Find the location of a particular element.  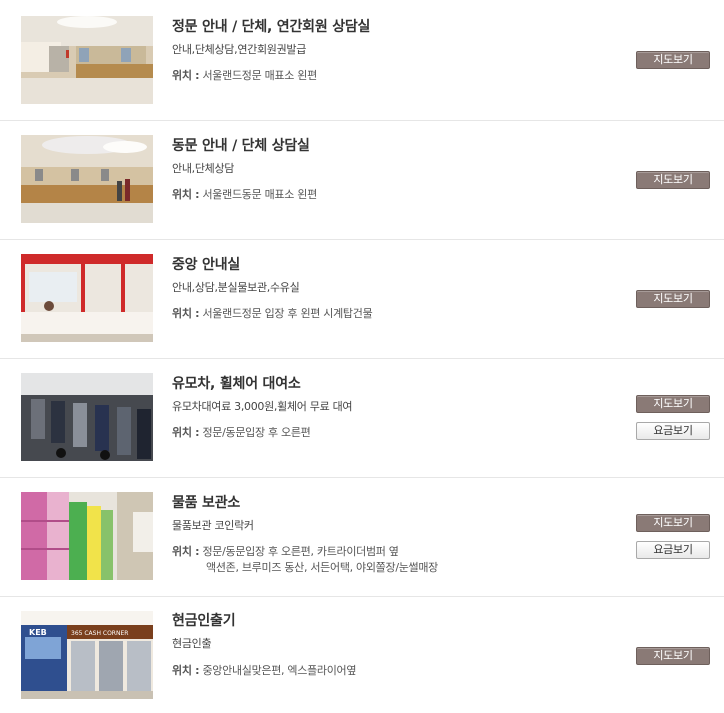

location-text: 서울랜드정문 입장 후 왼편 시계탑건물 is located at coordinates (287, 313).